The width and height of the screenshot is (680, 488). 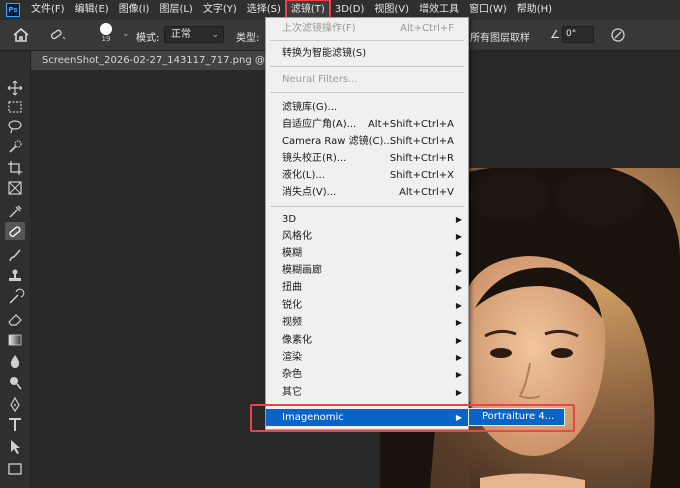 I want to click on crop-tool-icon, so click(x=15, y=168).